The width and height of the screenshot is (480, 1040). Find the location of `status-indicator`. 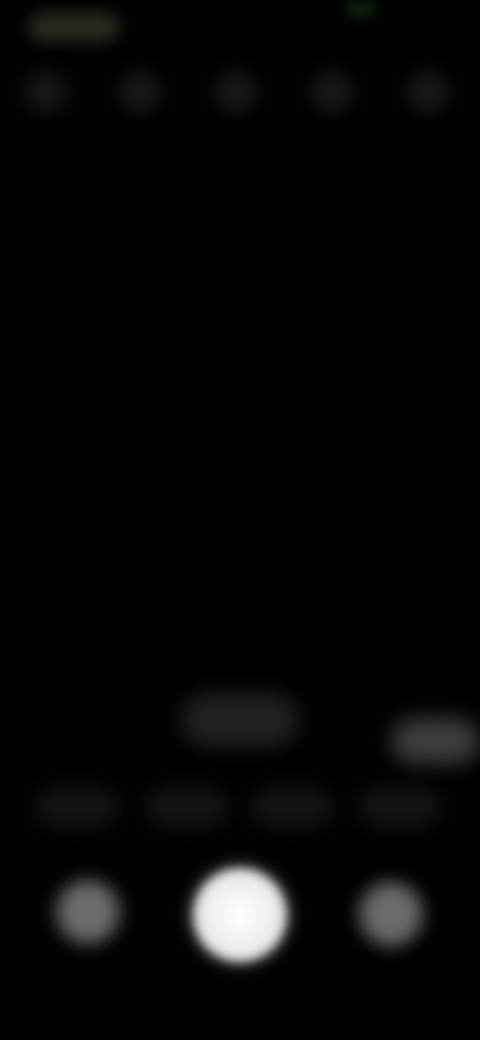

status-indicator is located at coordinates (361, 9).